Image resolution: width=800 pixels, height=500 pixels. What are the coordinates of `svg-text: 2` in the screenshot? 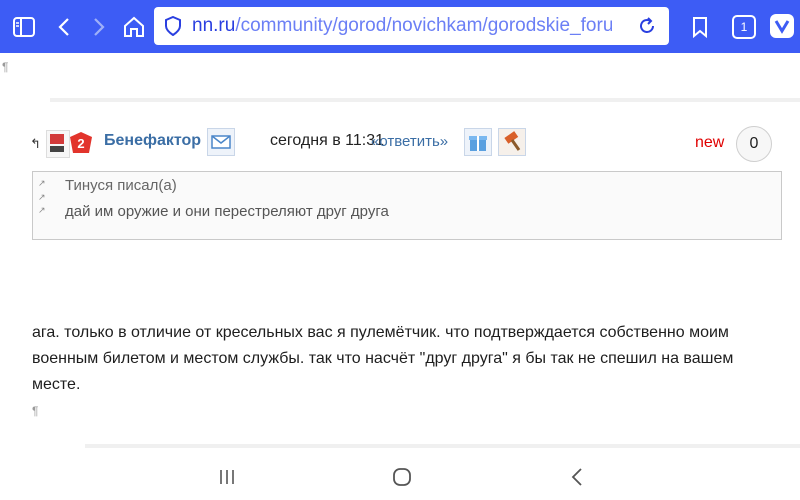 It's located at (80, 143).